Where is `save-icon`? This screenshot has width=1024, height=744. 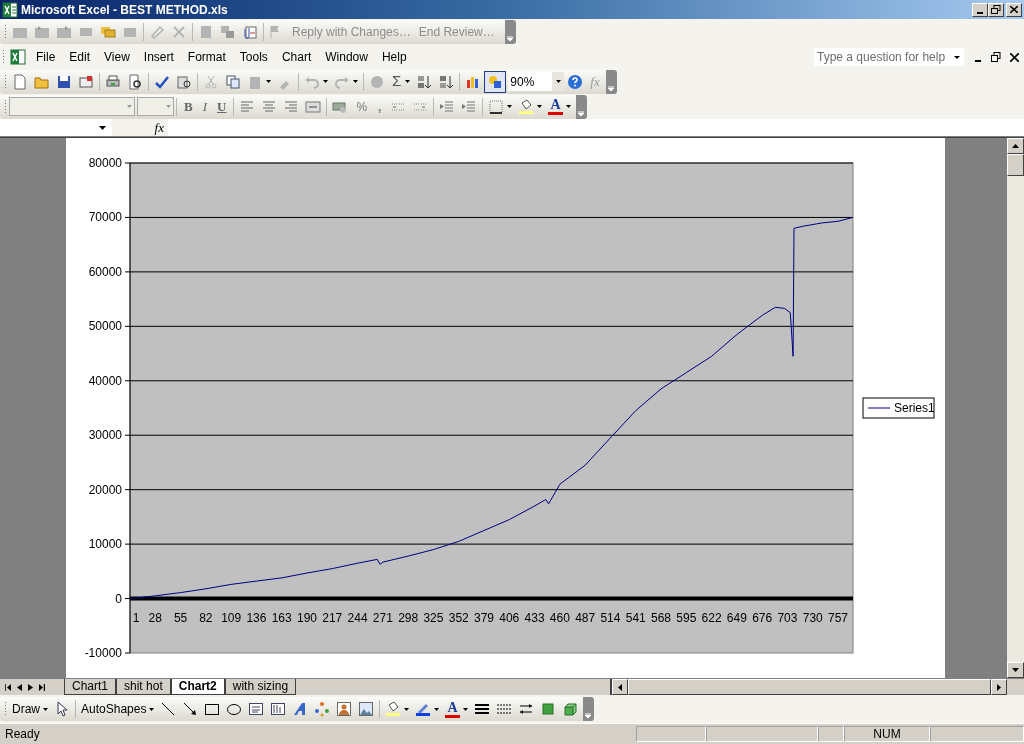
save-icon is located at coordinates (64, 81).